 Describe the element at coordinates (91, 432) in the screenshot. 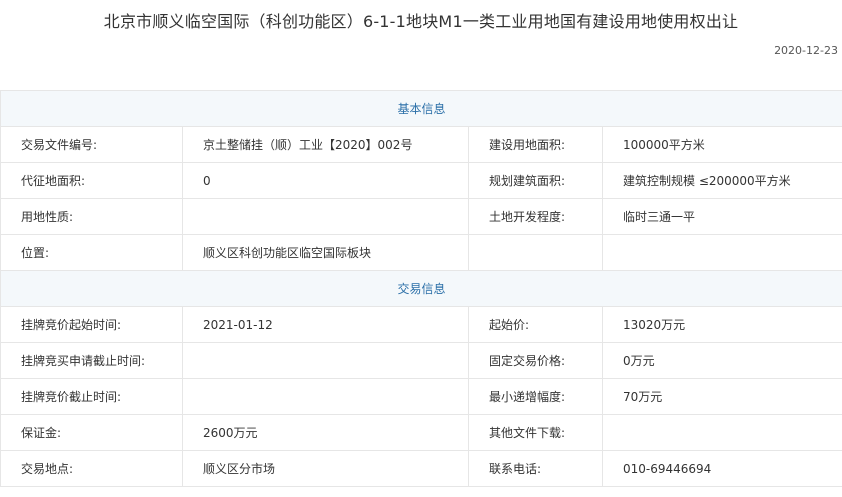

I see `field-label: 保证金:` at that location.